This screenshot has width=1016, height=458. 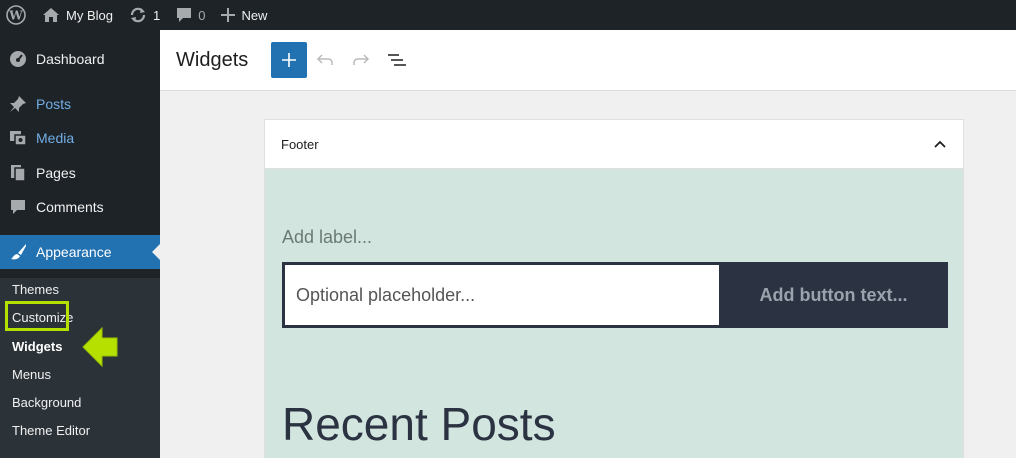 I want to click on recent-posts-heading: Recent Posts, so click(x=419, y=424).